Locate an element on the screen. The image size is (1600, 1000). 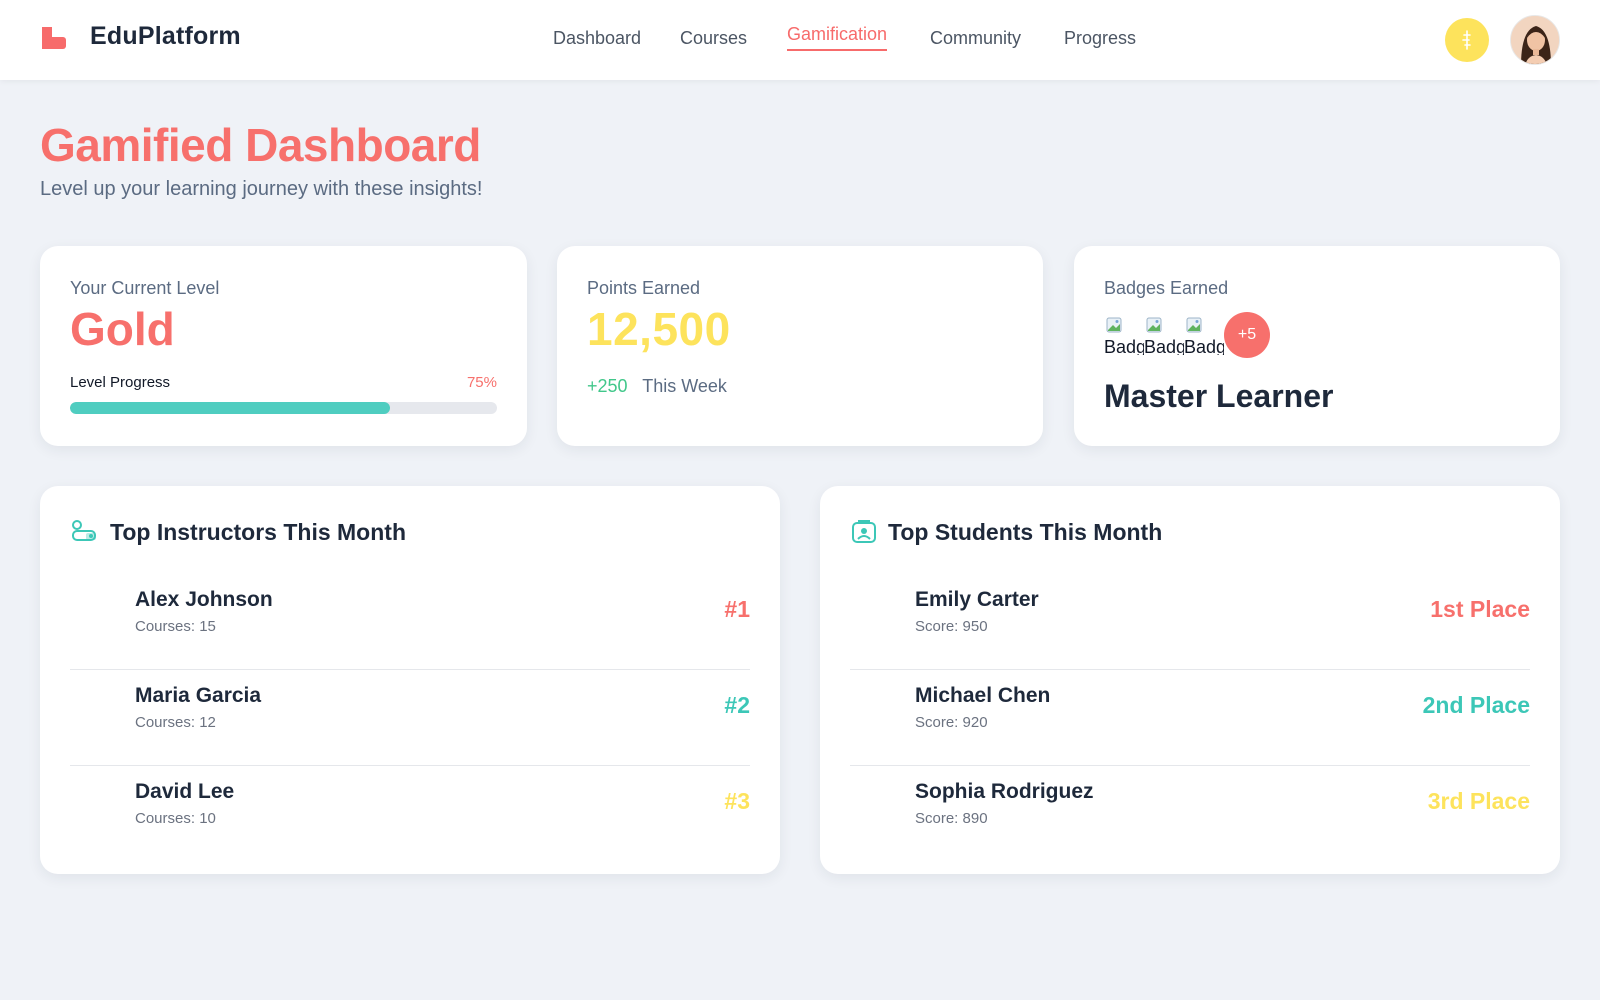
level-card-label: Your Current Level is located at coordinates (145, 288).